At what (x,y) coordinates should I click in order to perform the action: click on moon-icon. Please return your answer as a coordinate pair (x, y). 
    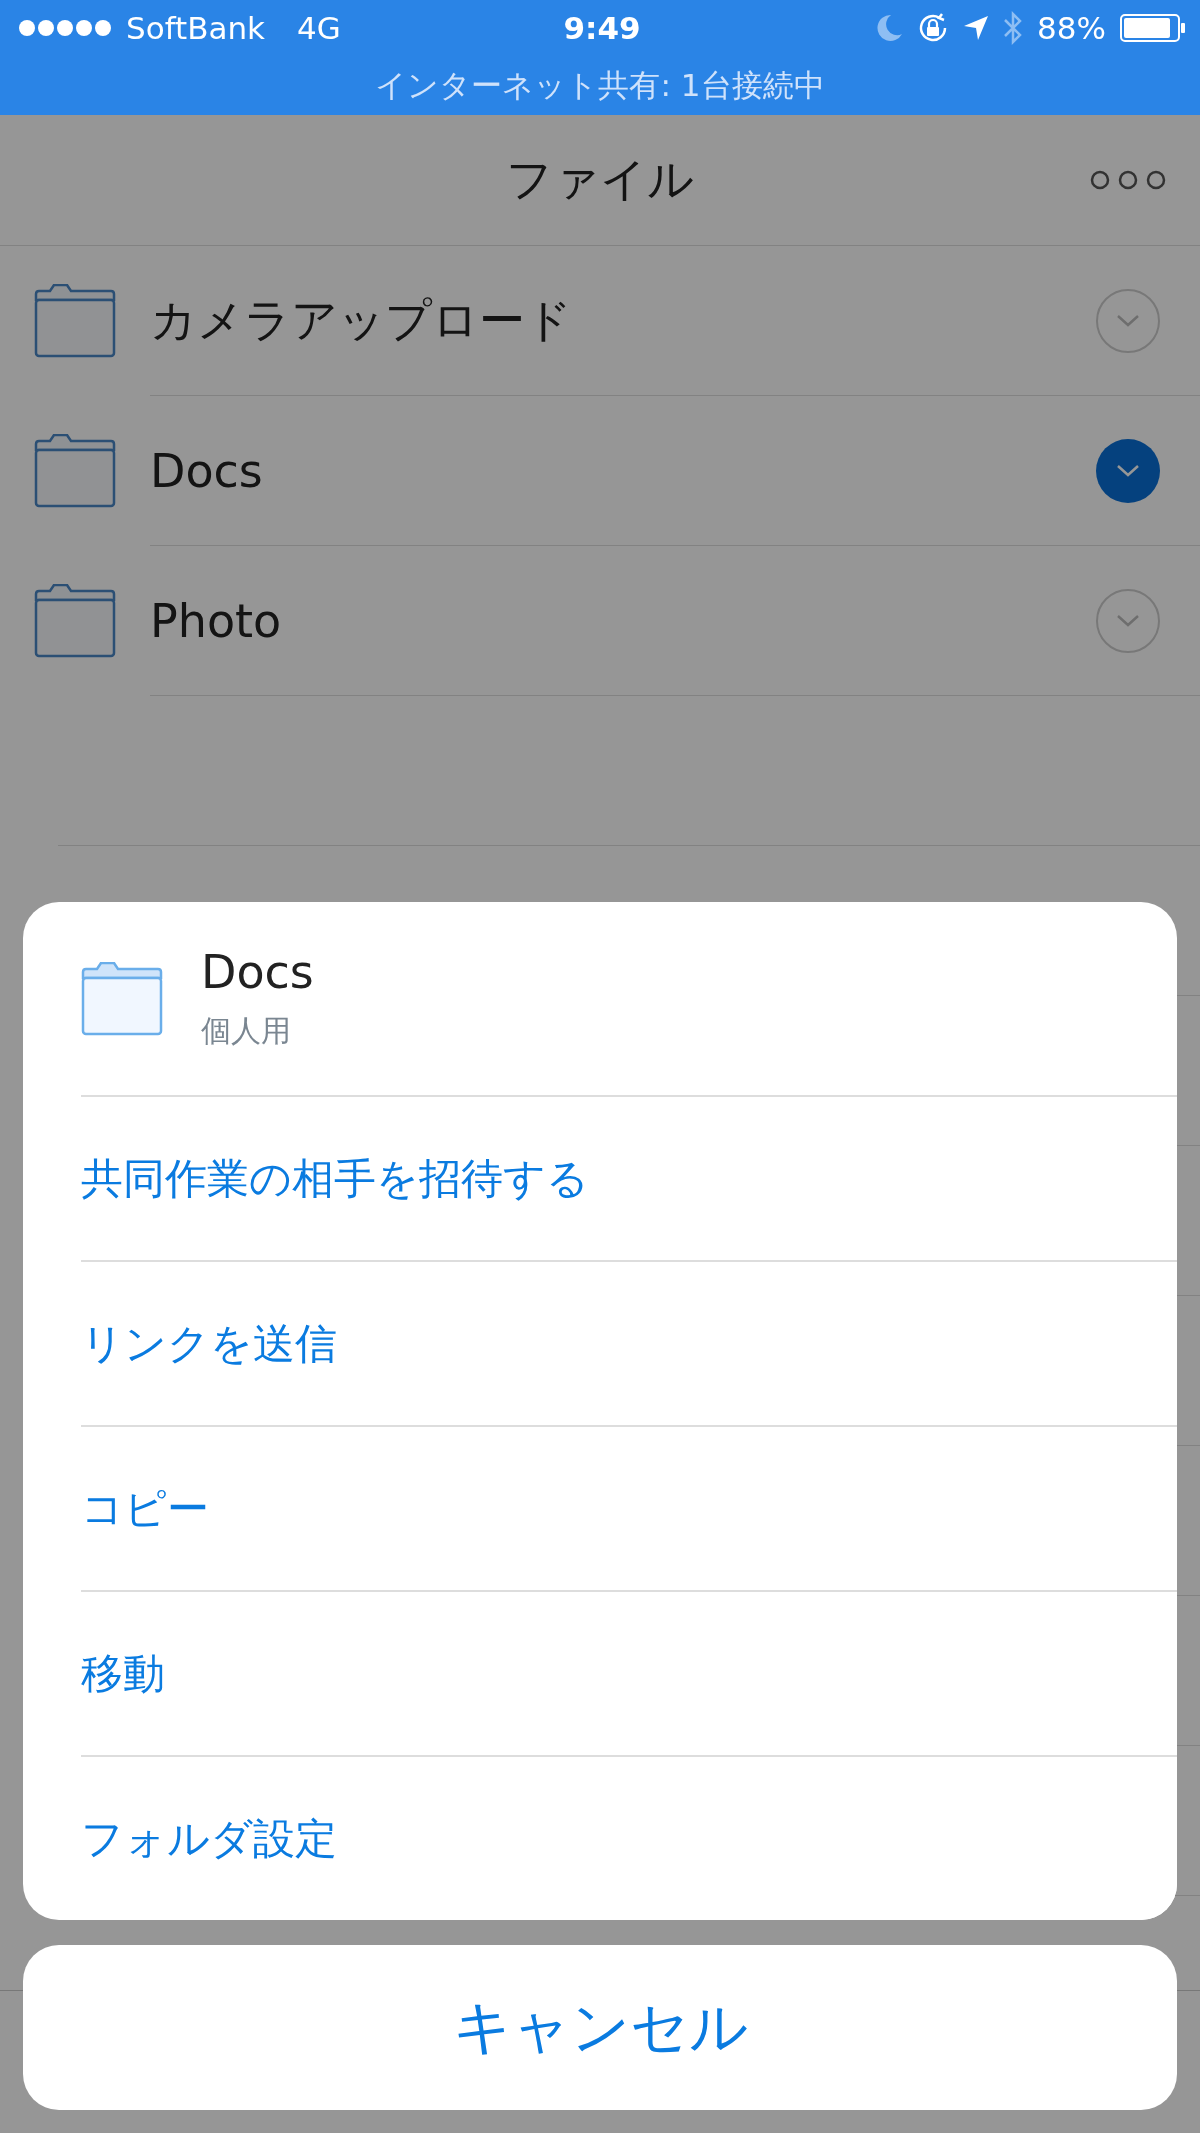
    Looking at the image, I should click on (890, 28).